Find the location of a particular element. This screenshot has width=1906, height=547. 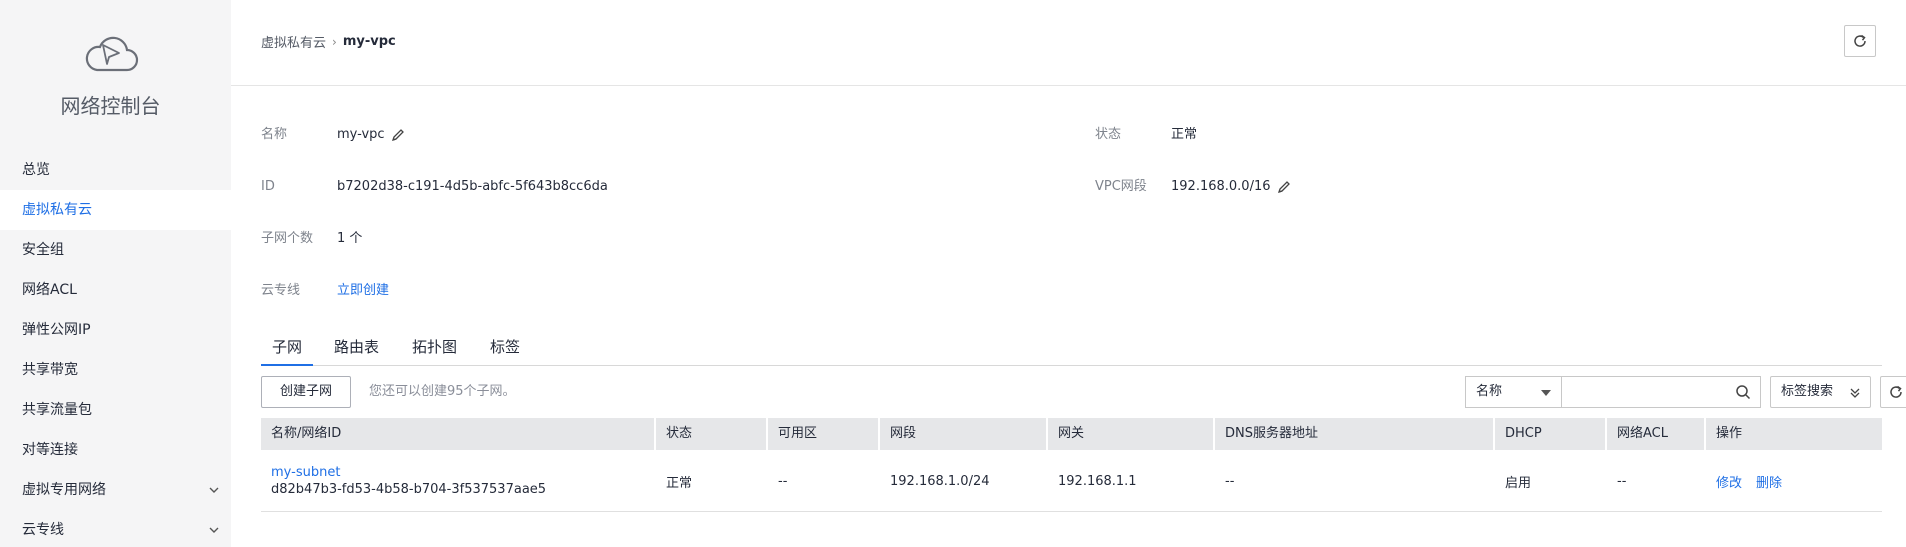

search-field-selected: 名称 is located at coordinates (1489, 391).